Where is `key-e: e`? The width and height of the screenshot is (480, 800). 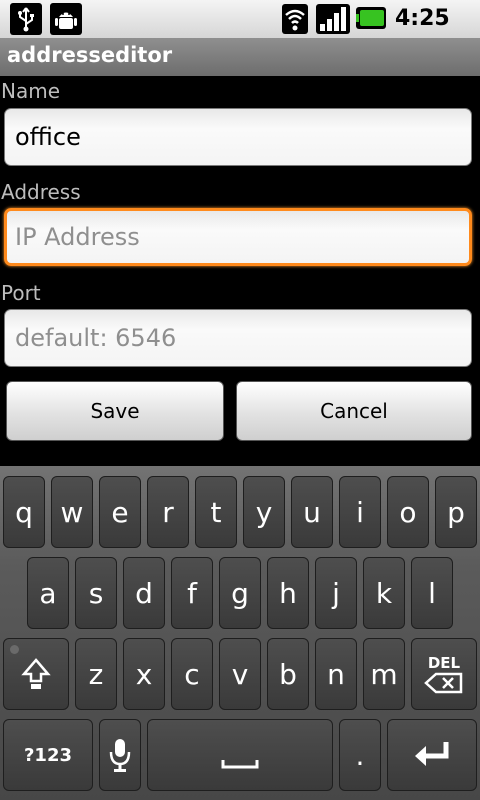 key-e: e is located at coordinates (120, 512).